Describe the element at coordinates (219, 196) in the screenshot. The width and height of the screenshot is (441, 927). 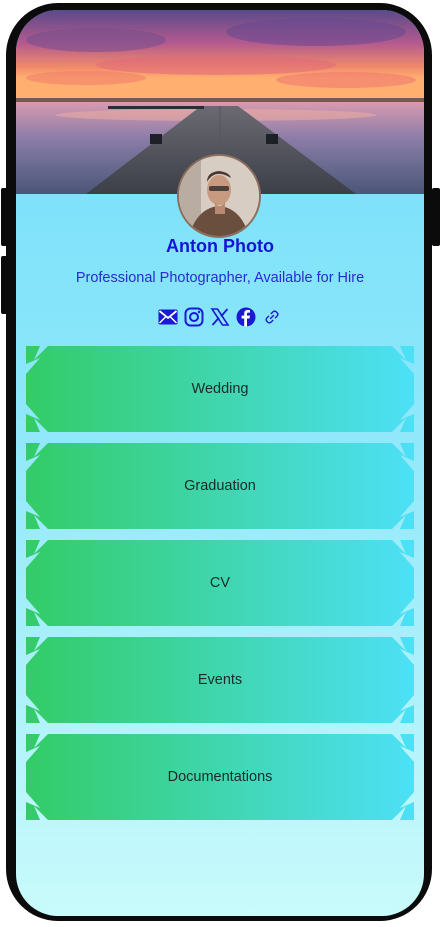
I see `profile-avatar` at that location.